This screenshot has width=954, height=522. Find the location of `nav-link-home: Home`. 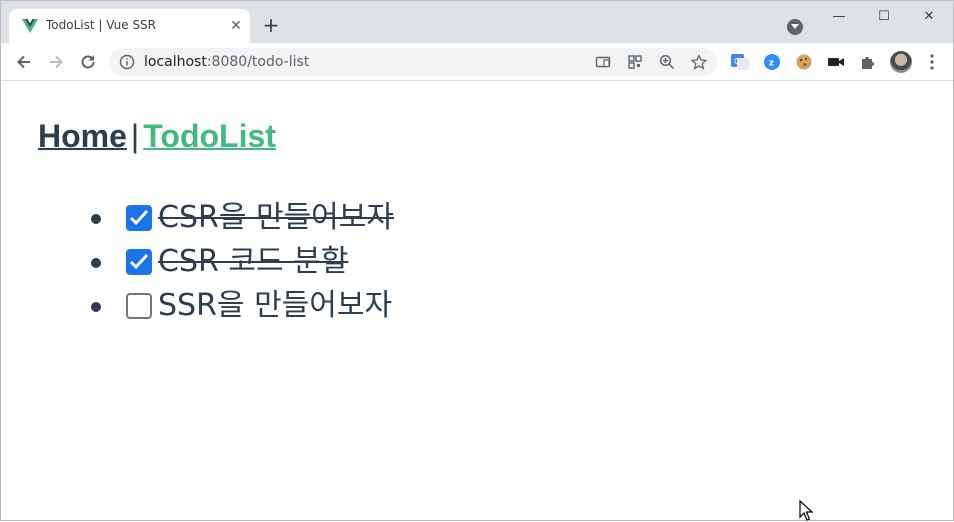

nav-link-home: Home is located at coordinates (82, 136).